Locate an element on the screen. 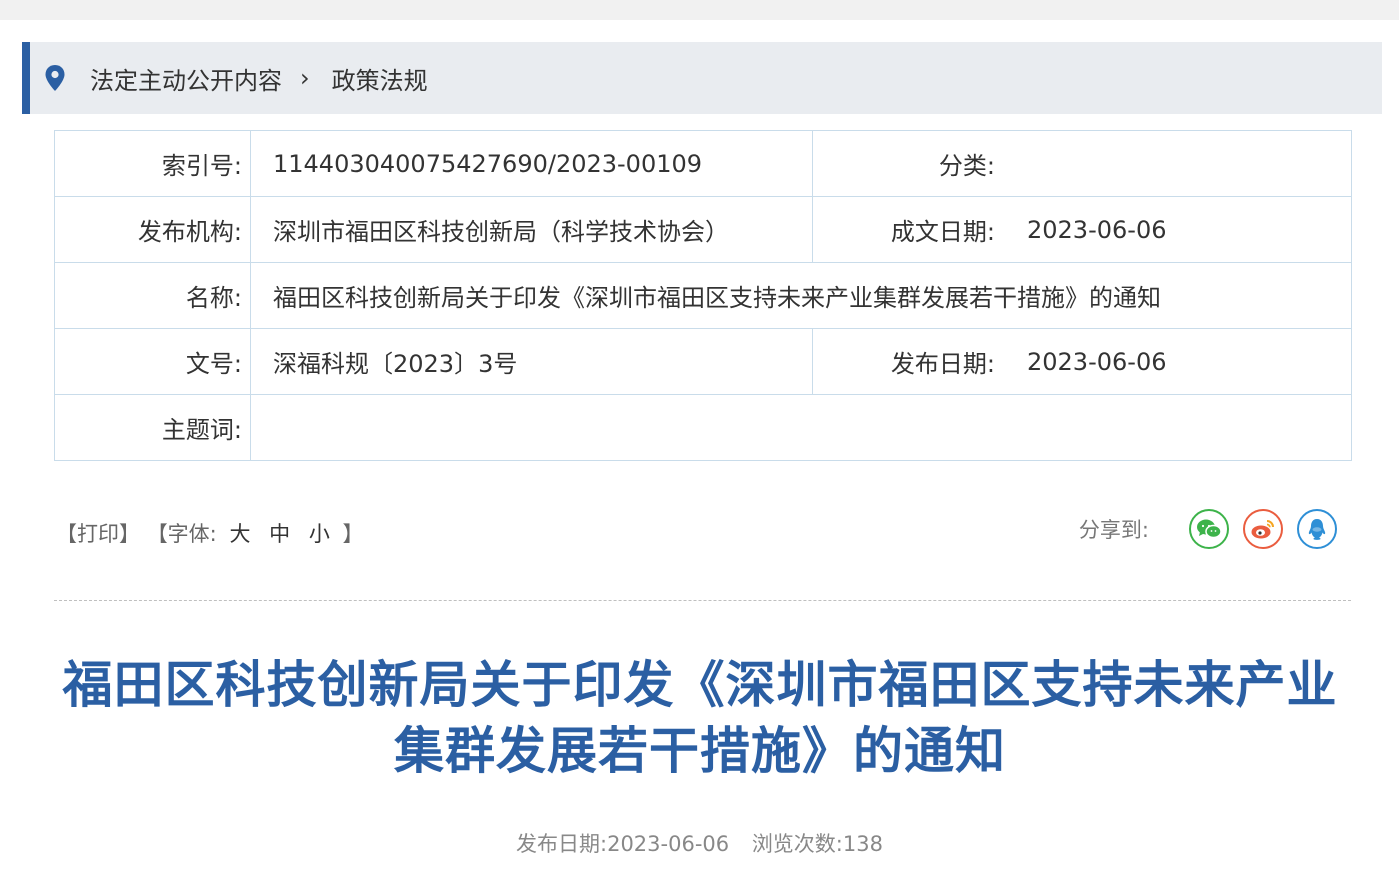 Image resolution: width=1399 pixels, height=890 pixels. breadcrumb-item-public-content: 法定主动公开内容 is located at coordinates (186, 78).